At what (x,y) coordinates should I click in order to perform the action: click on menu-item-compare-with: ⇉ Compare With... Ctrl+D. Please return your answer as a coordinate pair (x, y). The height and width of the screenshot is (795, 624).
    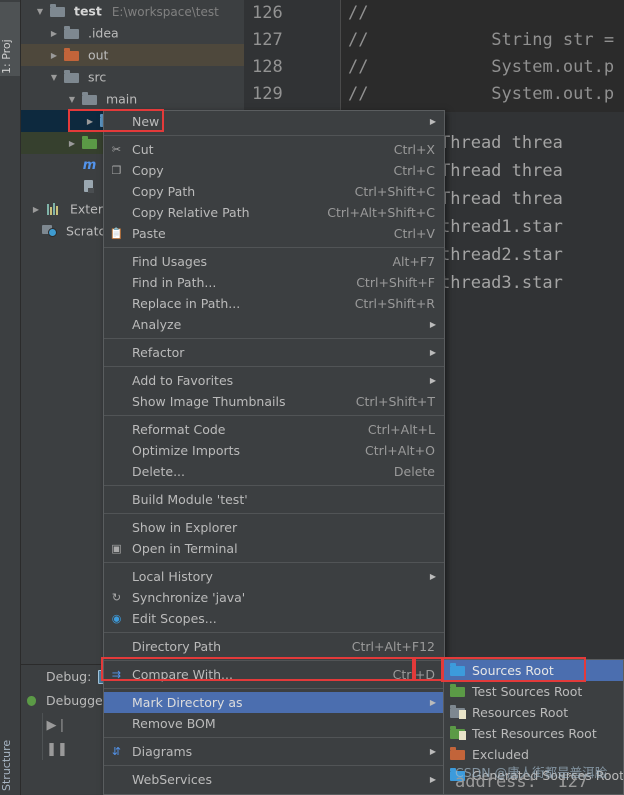
    Looking at the image, I should click on (274, 674).